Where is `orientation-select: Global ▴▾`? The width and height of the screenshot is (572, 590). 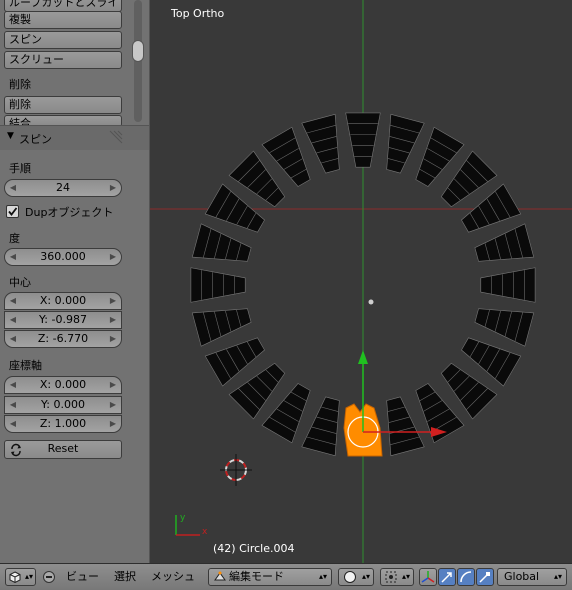
orientation-select: Global ▴▾ is located at coordinates (532, 577).